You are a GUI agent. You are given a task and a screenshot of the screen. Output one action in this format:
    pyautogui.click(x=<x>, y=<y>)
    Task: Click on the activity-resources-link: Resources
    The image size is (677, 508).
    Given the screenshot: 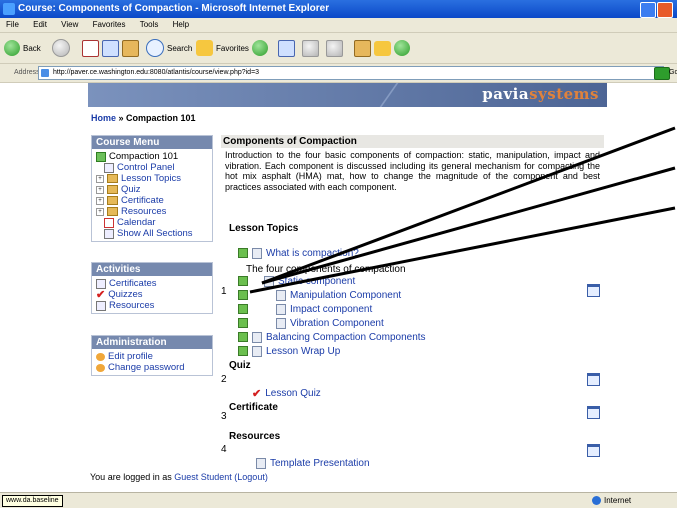 What is the action you would take?
    pyautogui.click(x=152, y=305)
    